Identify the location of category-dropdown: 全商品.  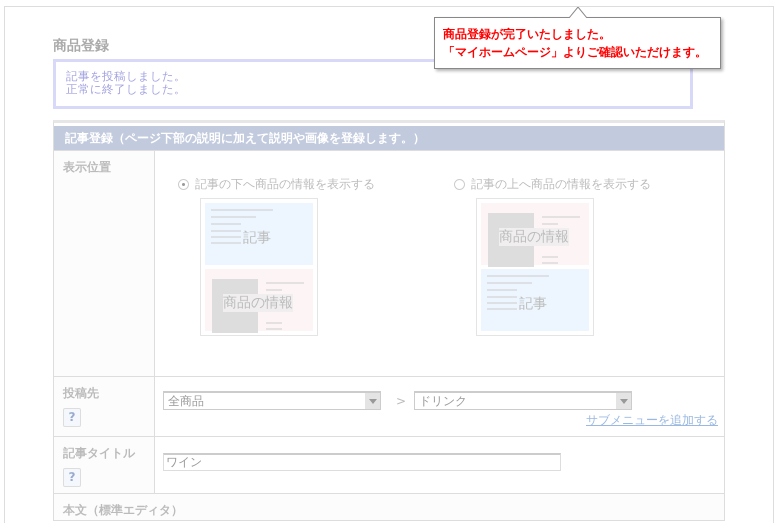
(272, 400).